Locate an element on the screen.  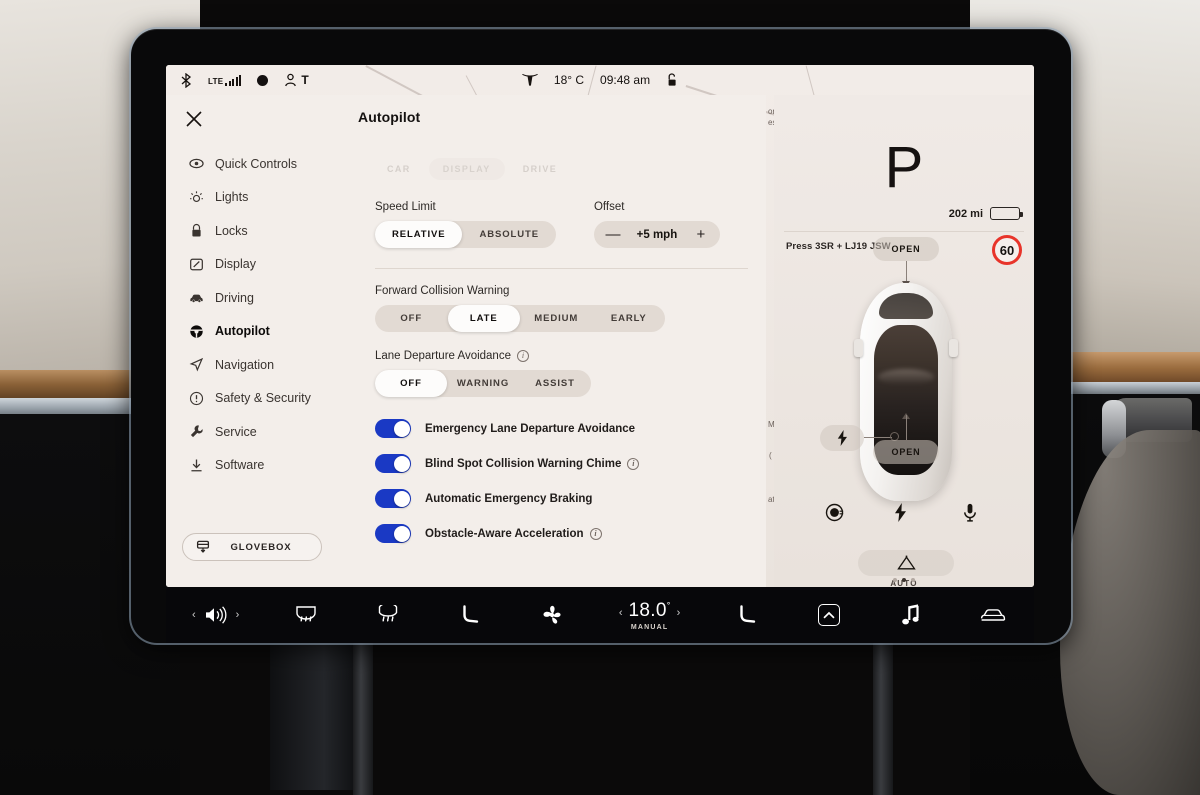
display-icon is located at coordinates (196, 264).